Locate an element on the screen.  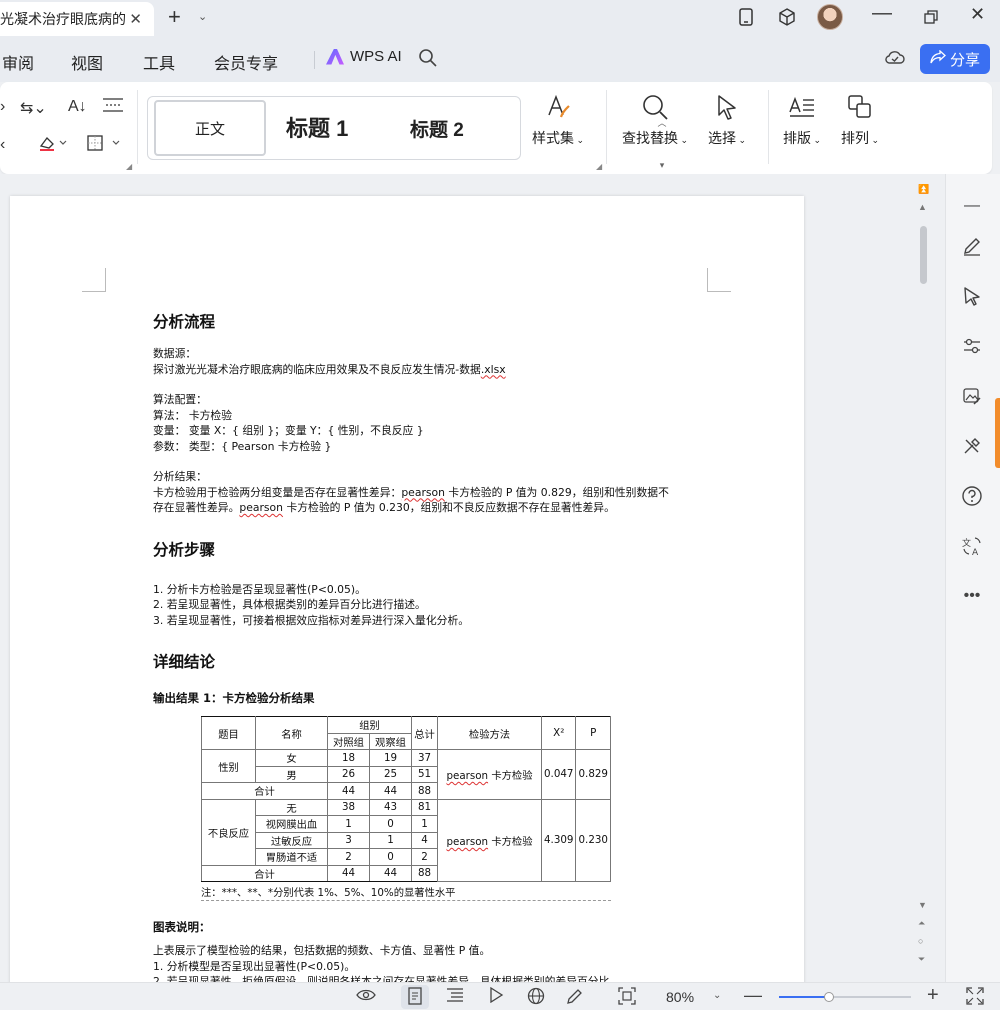
menu-divider is located at coordinates (314, 60).